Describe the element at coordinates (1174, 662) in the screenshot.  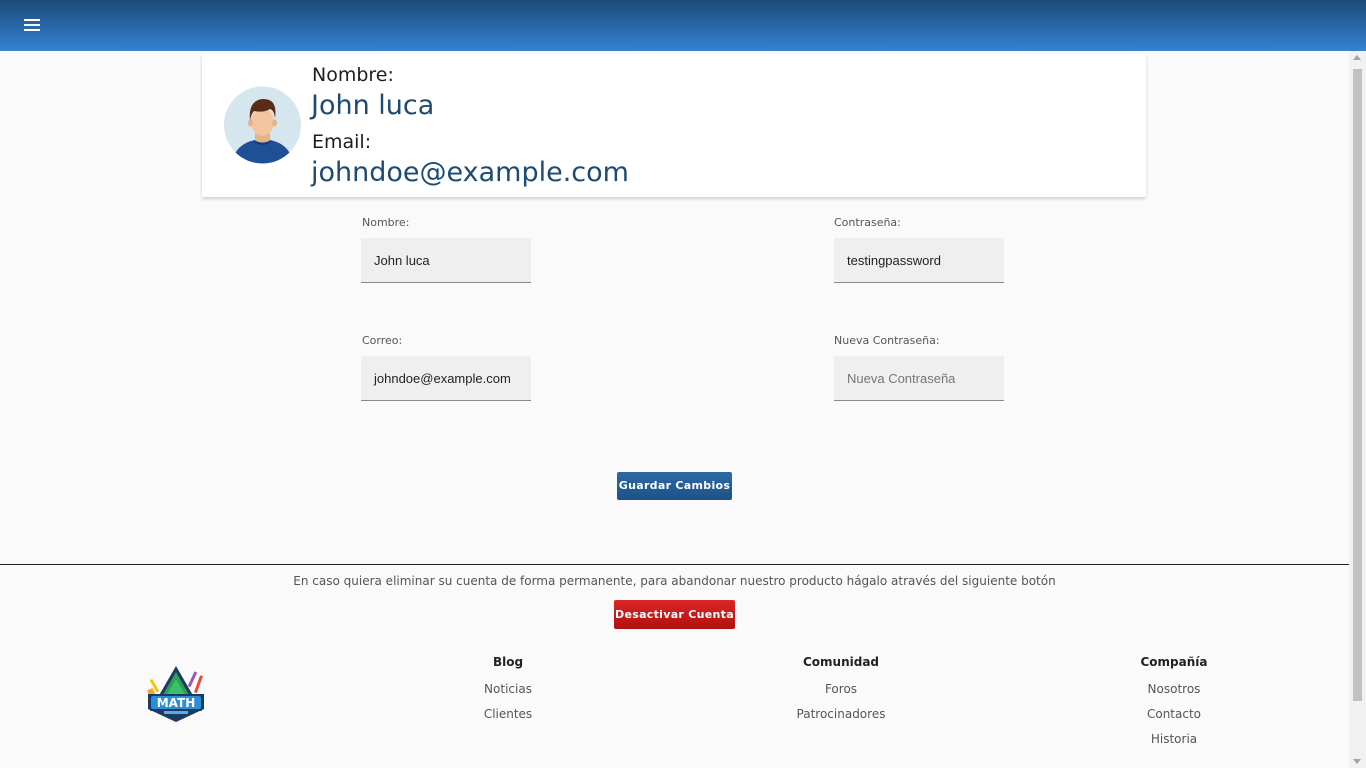
I see `footer-column-title: Compañía` at that location.